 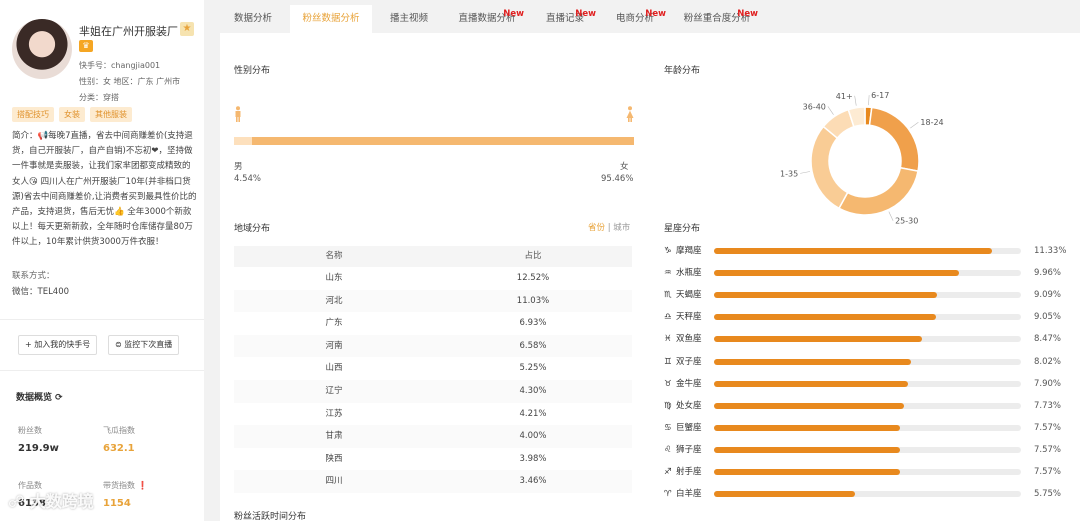 What do you see at coordinates (334, 278) in the screenshot?
I see `region-name: 山东` at bounding box center [334, 278].